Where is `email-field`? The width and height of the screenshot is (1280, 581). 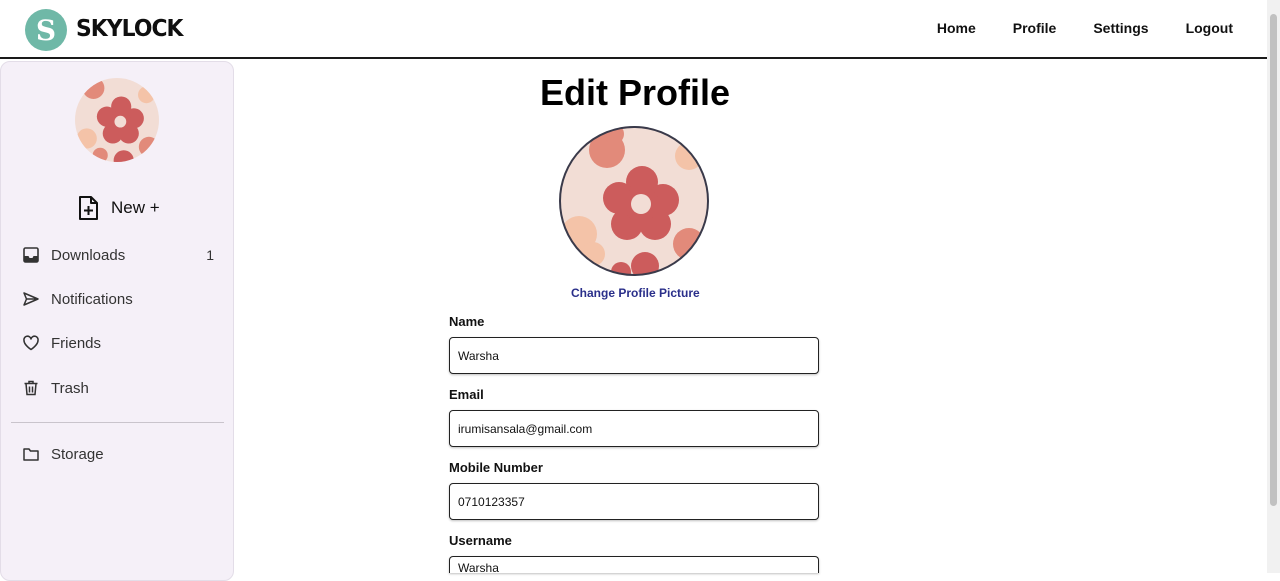
email-field is located at coordinates (634, 428).